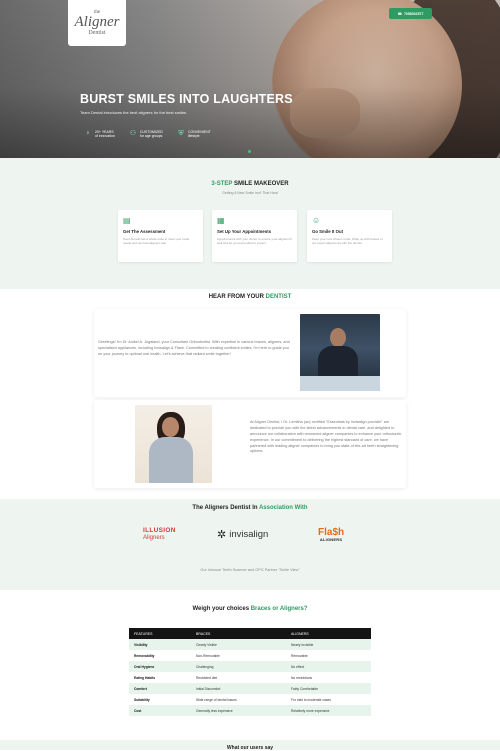  What do you see at coordinates (244, 231) in the screenshot?
I see `step-title: Set Up Your Appointments` at bounding box center [244, 231].